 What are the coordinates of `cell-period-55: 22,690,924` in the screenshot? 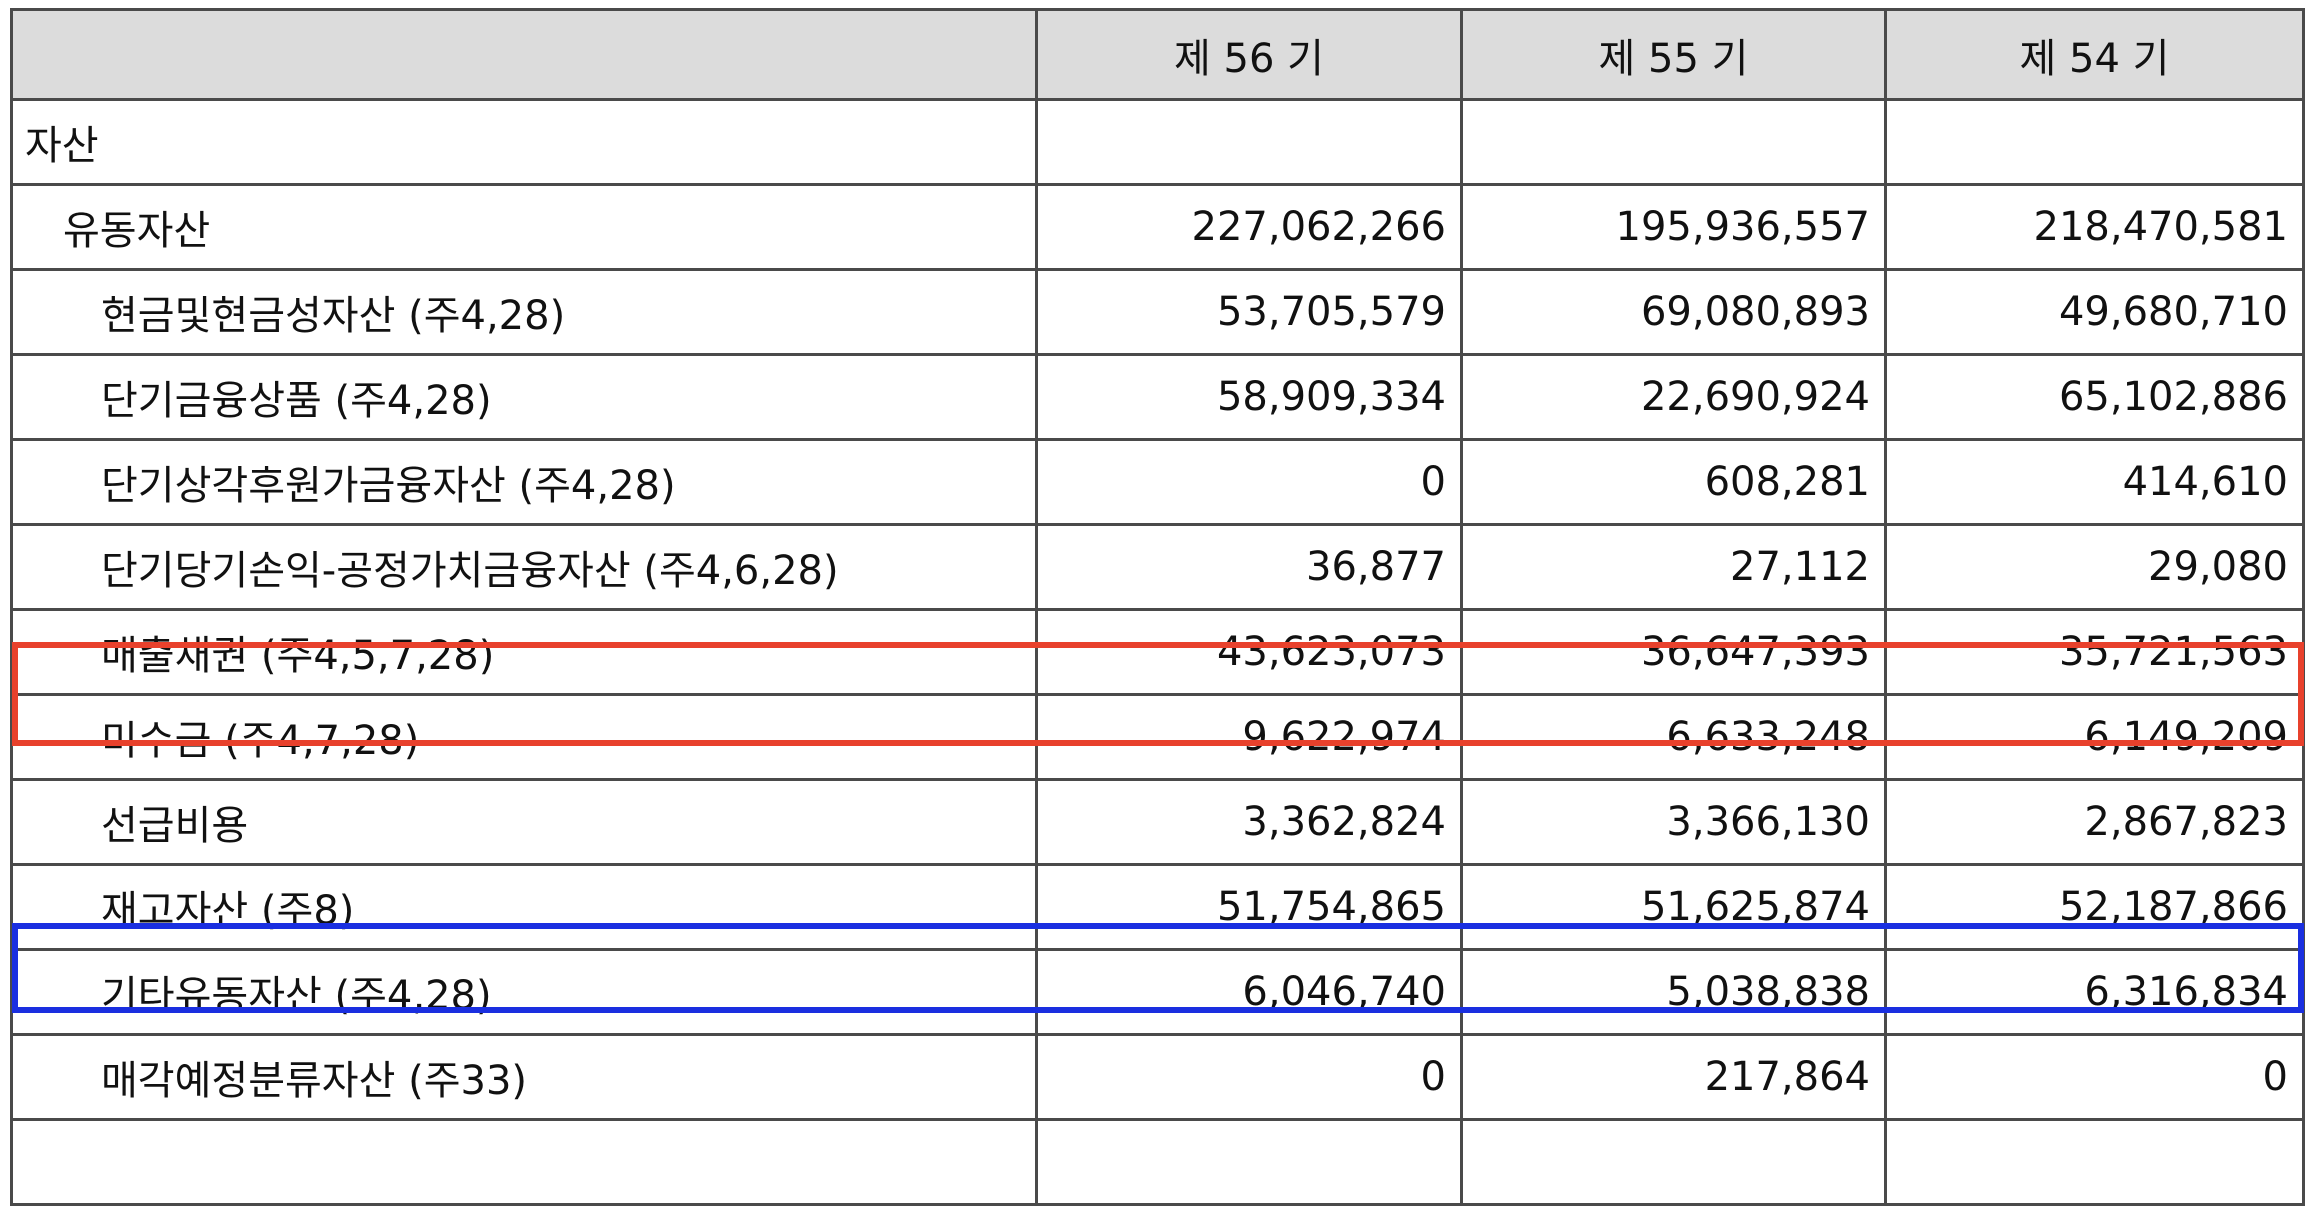 It's located at (1673, 397).